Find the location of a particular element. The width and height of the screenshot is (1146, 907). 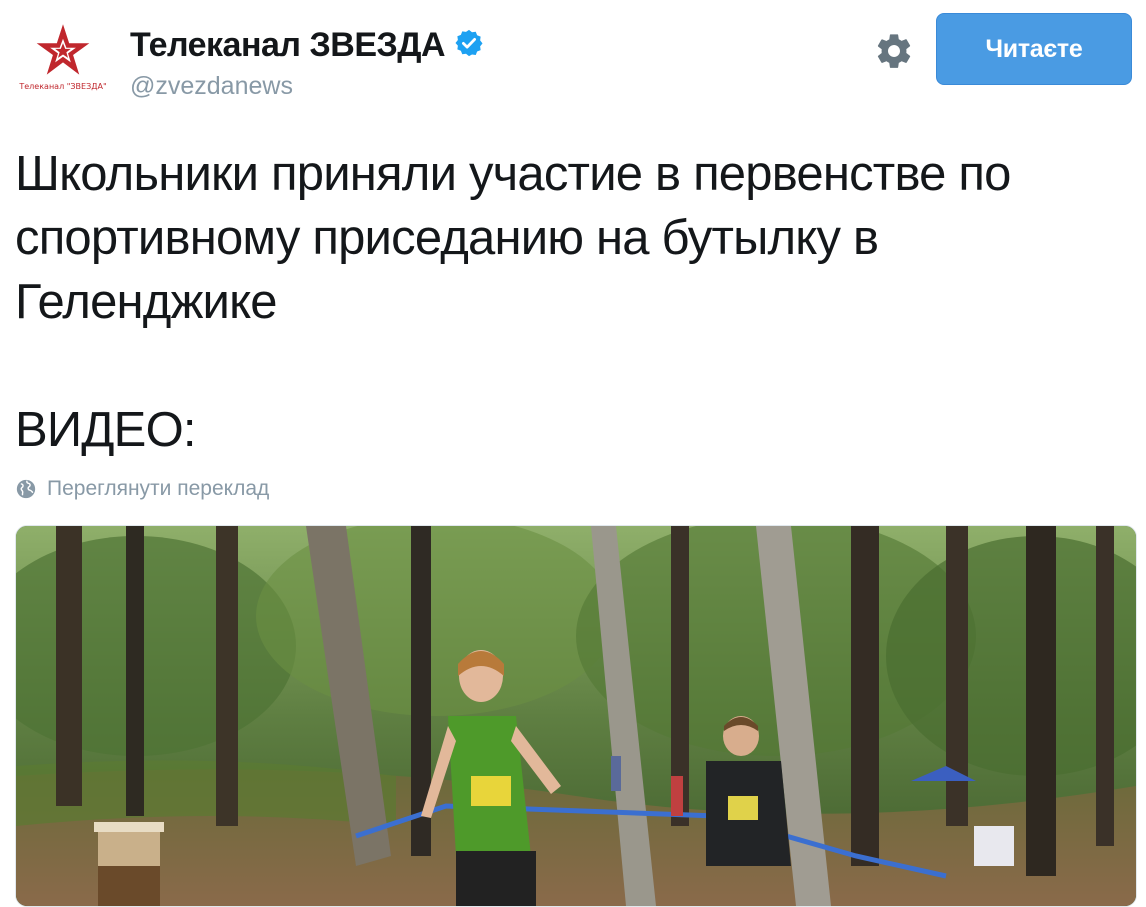

avatar: Телеканал "ЗВЕЗДА" is located at coordinates (63, 66).